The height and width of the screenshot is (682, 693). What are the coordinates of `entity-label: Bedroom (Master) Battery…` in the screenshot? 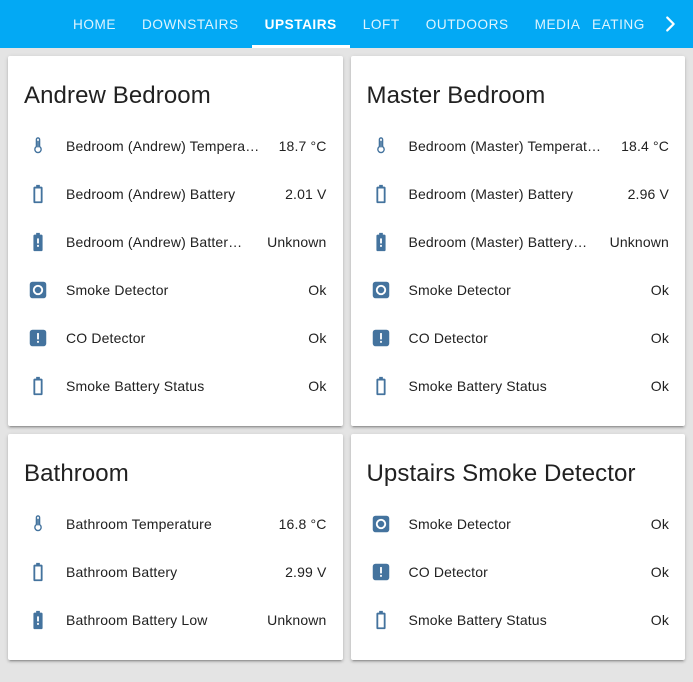 It's located at (498, 242).